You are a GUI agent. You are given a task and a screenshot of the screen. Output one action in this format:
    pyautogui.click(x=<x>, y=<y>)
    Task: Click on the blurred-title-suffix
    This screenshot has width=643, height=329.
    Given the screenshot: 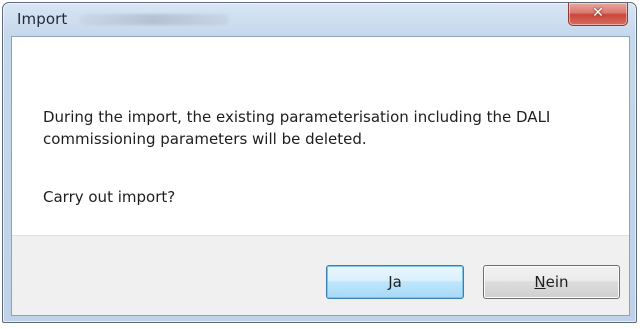 What is the action you would take?
    pyautogui.click(x=154, y=19)
    